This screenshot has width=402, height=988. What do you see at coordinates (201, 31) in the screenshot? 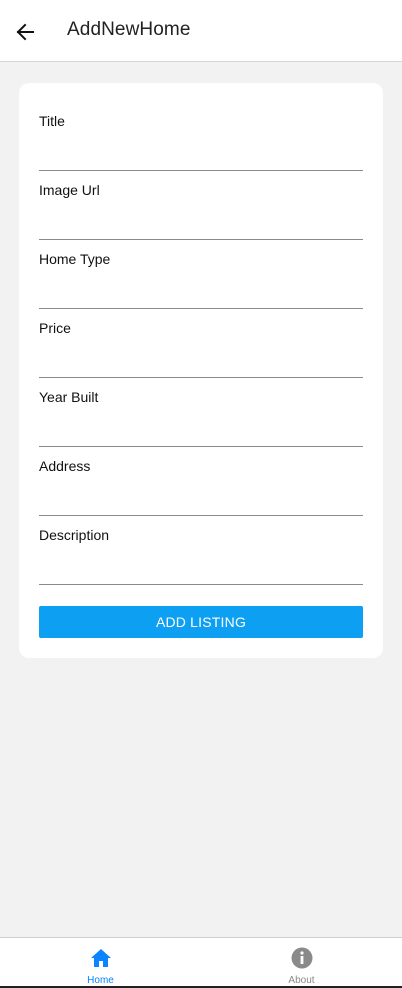
I see `app-bar: AddNewHome` at bounding box center [201, 31].